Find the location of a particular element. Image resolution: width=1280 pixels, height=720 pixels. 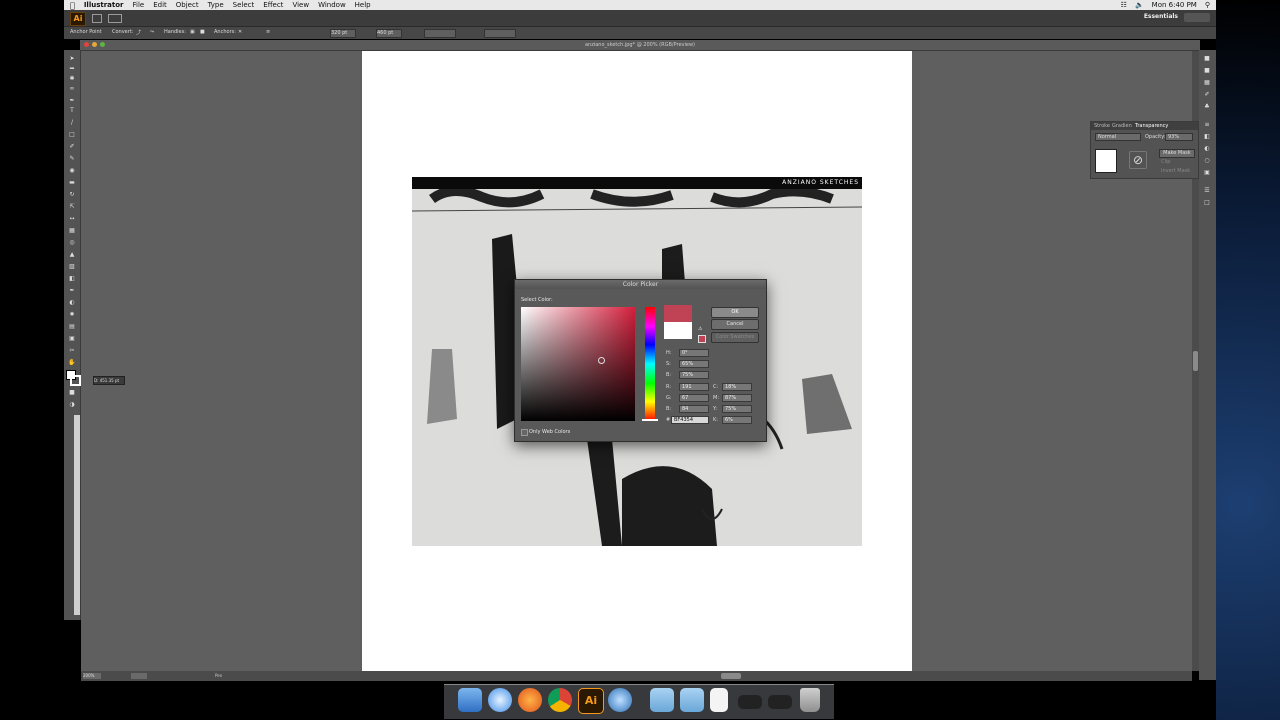

width-field is located at coordinates (440, 33).